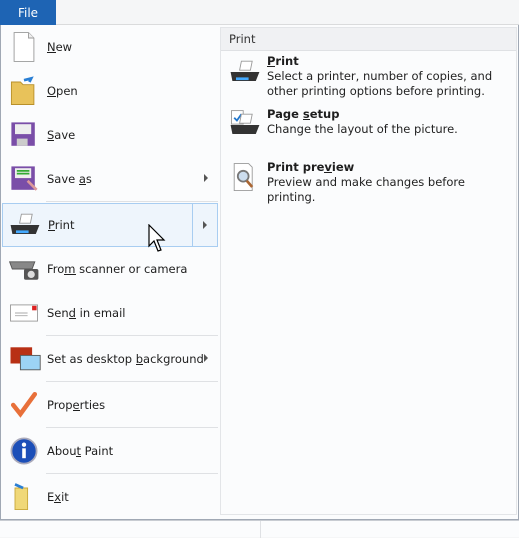 This screenshot has height=538, width=519. I want to click on print-preview-icon-wrap, so click(247, 178).